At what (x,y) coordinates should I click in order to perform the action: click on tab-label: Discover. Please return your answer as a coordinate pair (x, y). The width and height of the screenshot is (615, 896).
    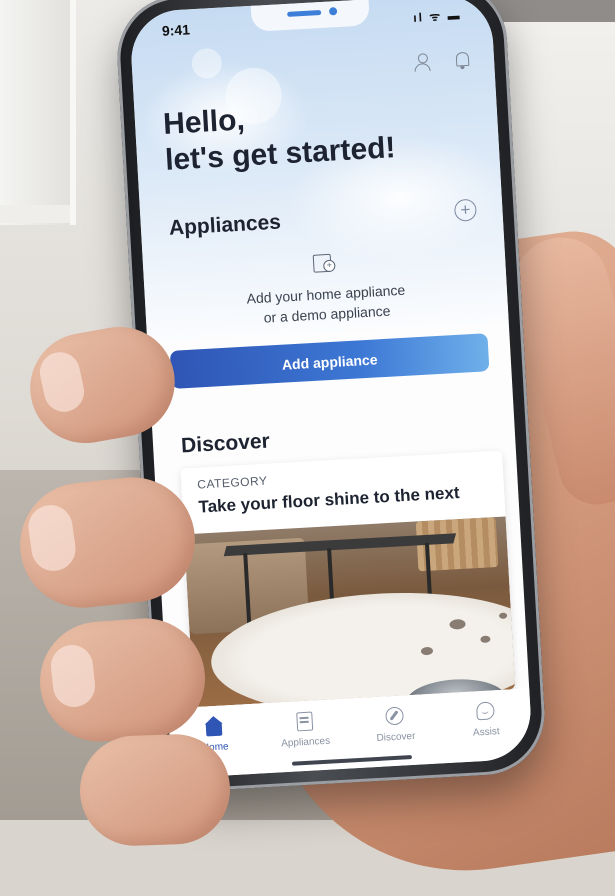
    Looking at the image, I should click on (396, 737).